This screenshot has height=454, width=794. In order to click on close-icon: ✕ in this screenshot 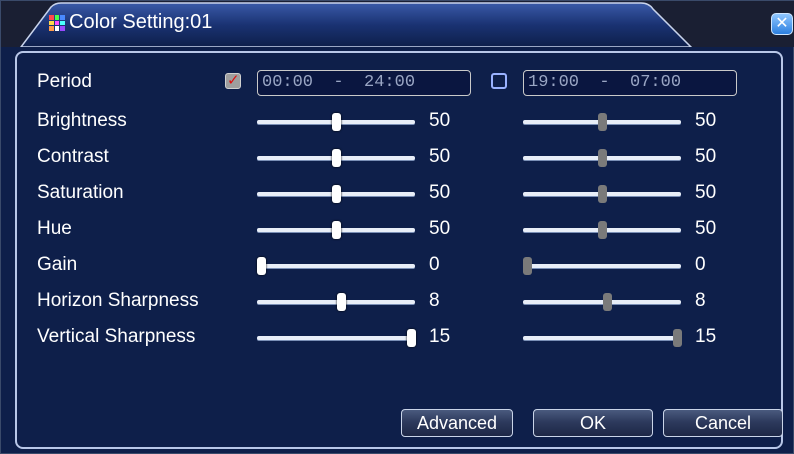, I will do `click(782, 23)`.